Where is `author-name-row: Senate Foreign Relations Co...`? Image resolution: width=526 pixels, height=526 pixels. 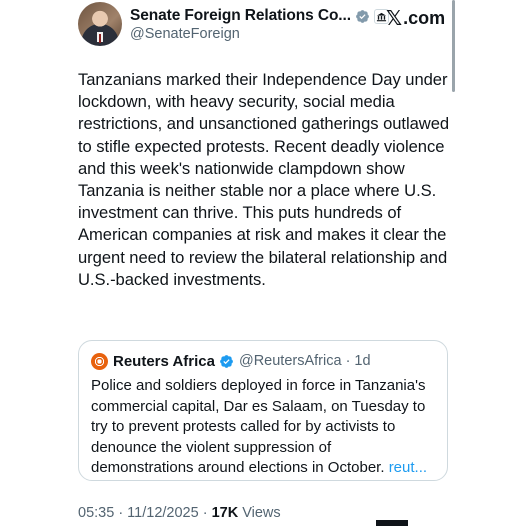 author-name-row: Senate Foreign Relations Co... is located at coordinates (259, 16).